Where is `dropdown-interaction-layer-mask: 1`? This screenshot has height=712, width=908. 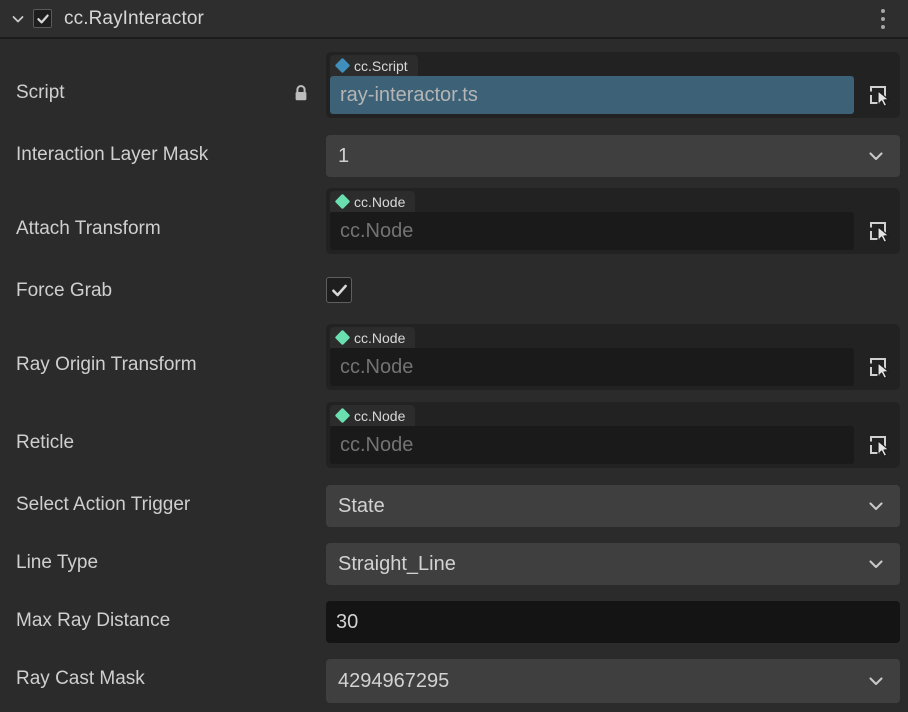 dropdown-interaction-layer-mask: 1 is located at coordinates (613, 156).